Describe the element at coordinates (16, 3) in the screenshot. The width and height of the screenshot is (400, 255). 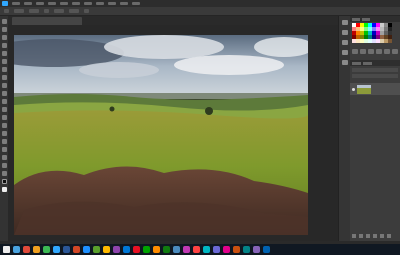
I see `menu-file` at that location.